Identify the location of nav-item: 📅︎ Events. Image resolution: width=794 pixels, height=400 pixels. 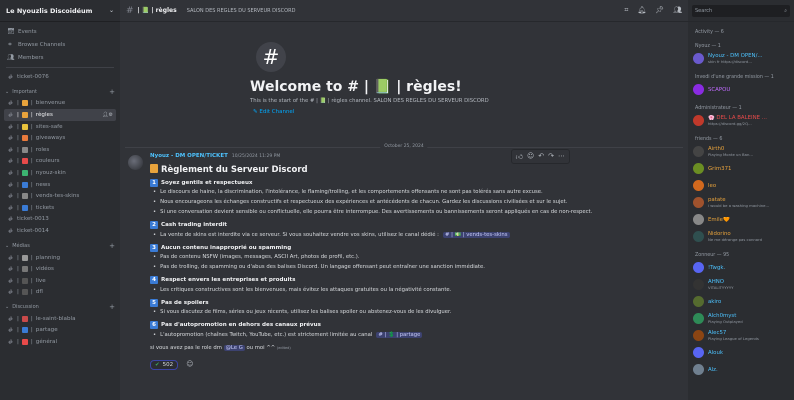
(60, 31).